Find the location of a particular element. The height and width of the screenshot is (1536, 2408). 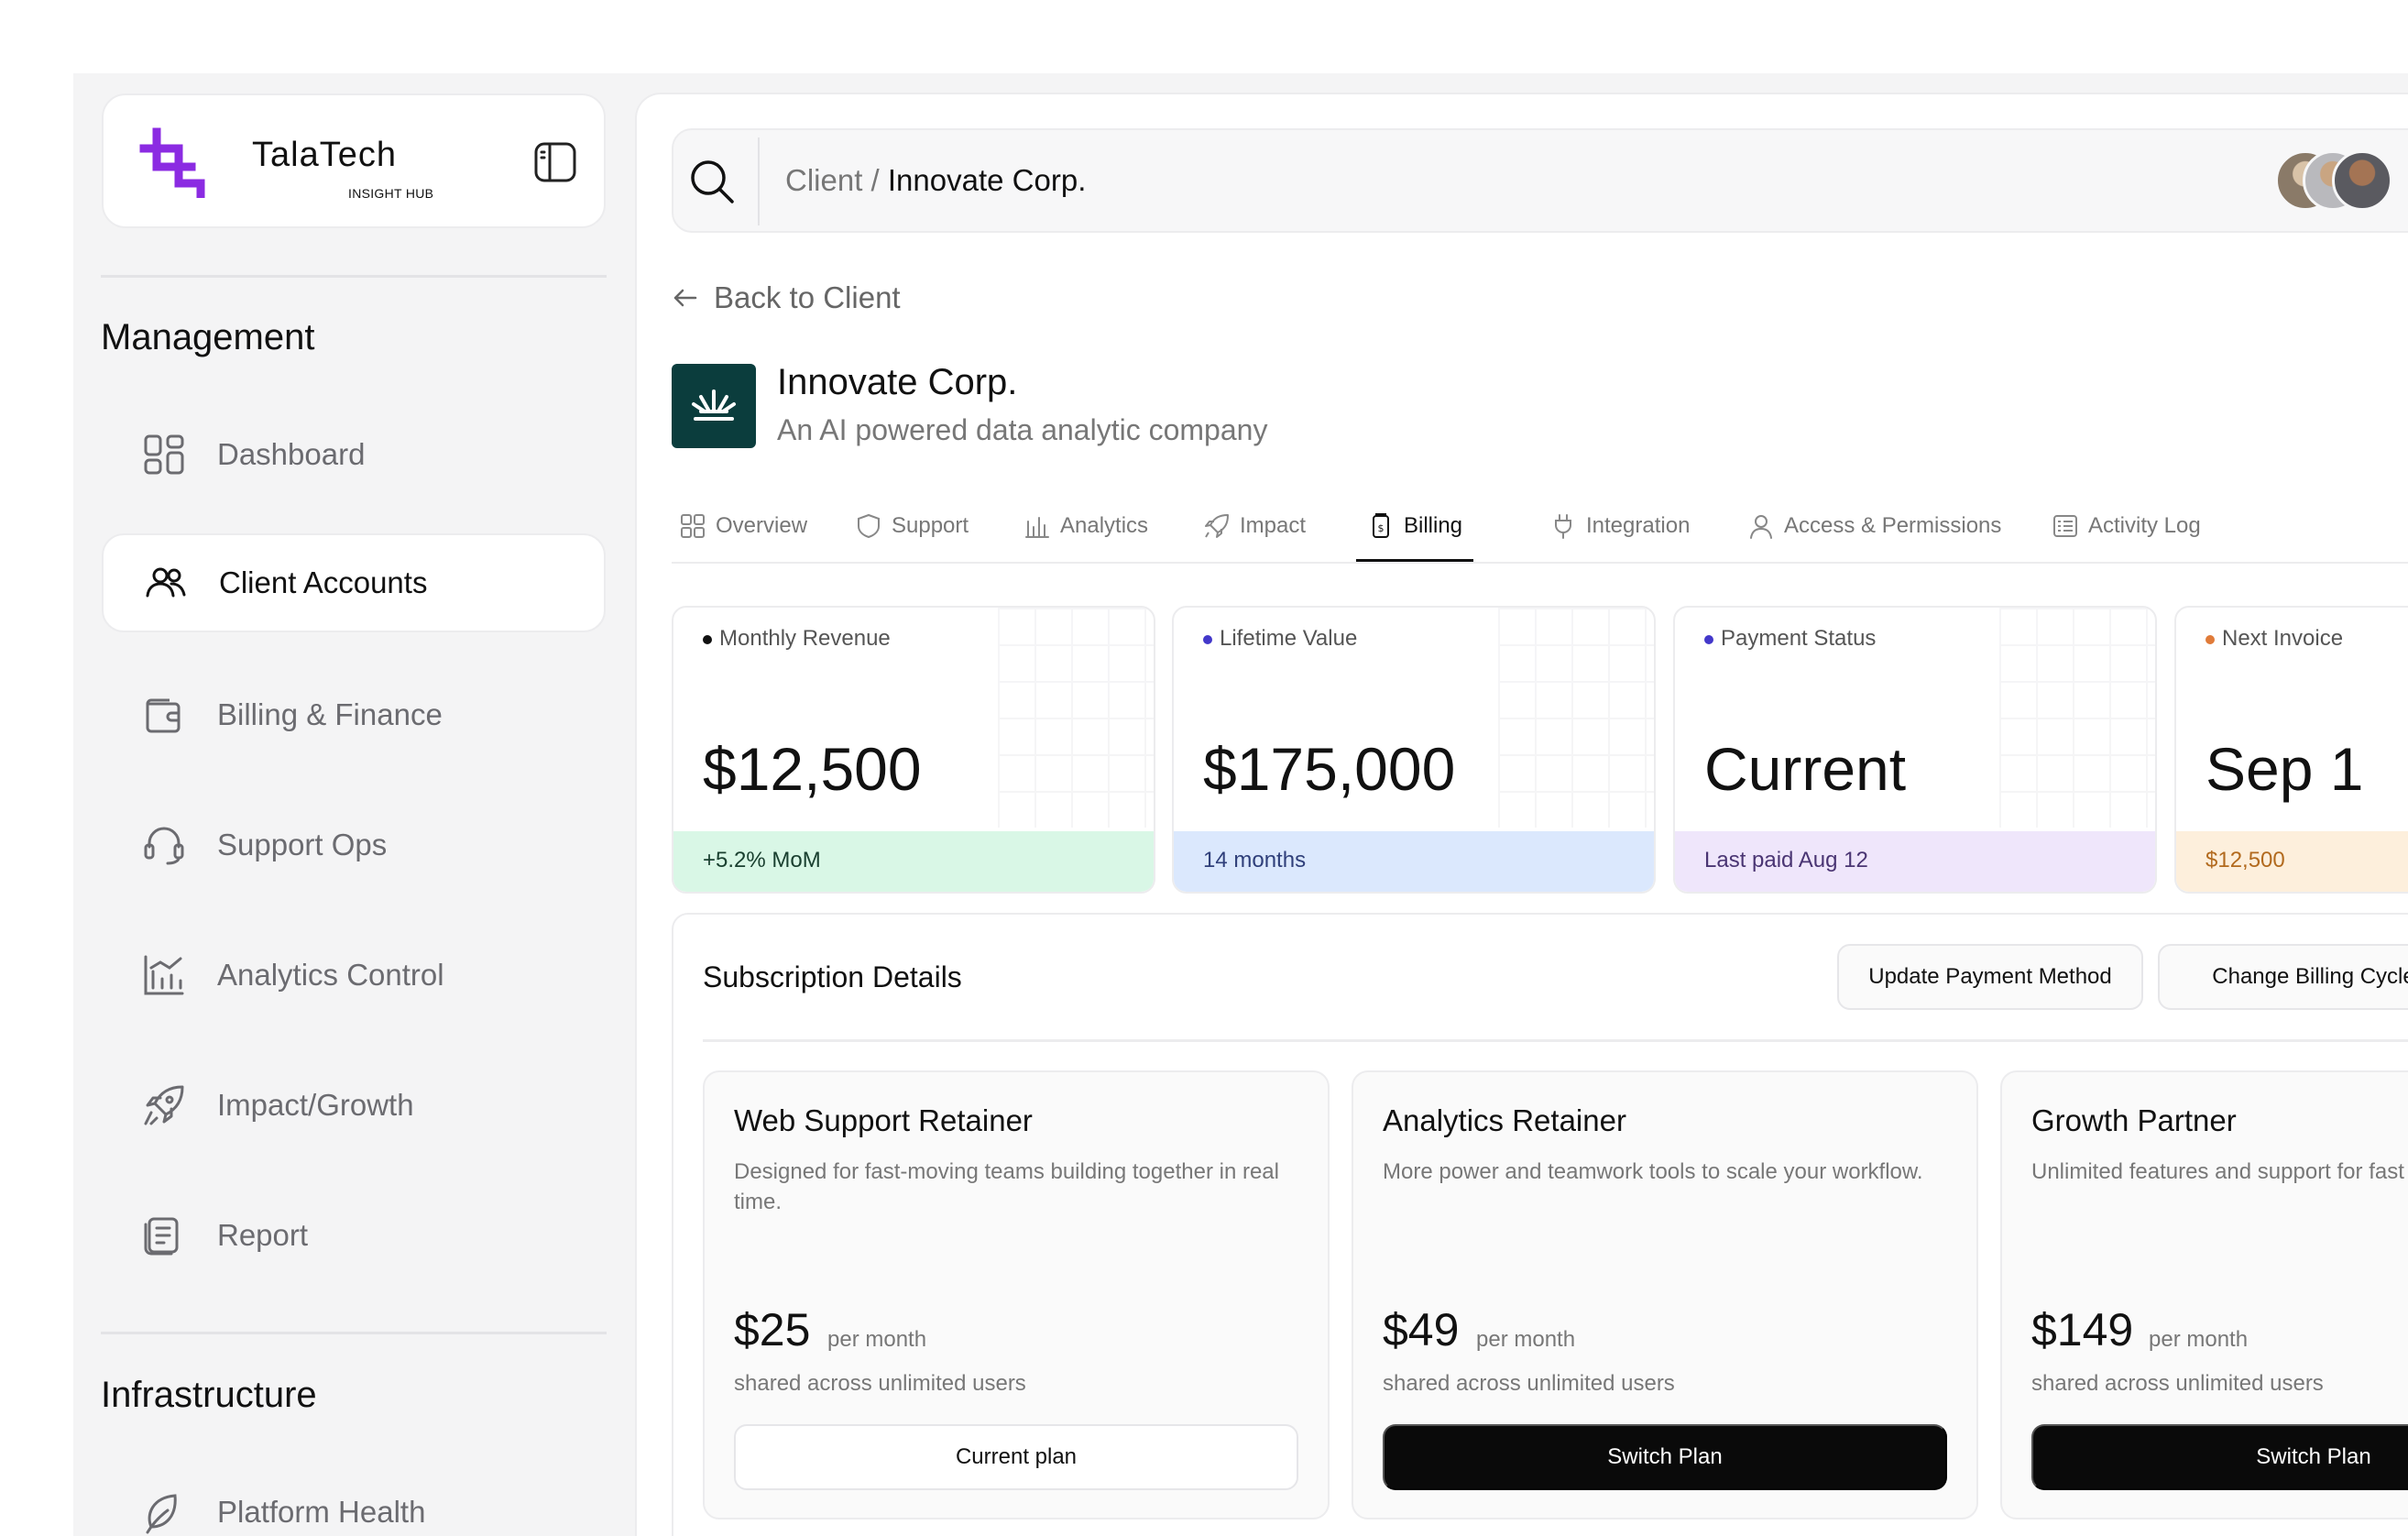

sidebar-item-impact-growth: Impact/Growth is located at coordinates (354, 1105).